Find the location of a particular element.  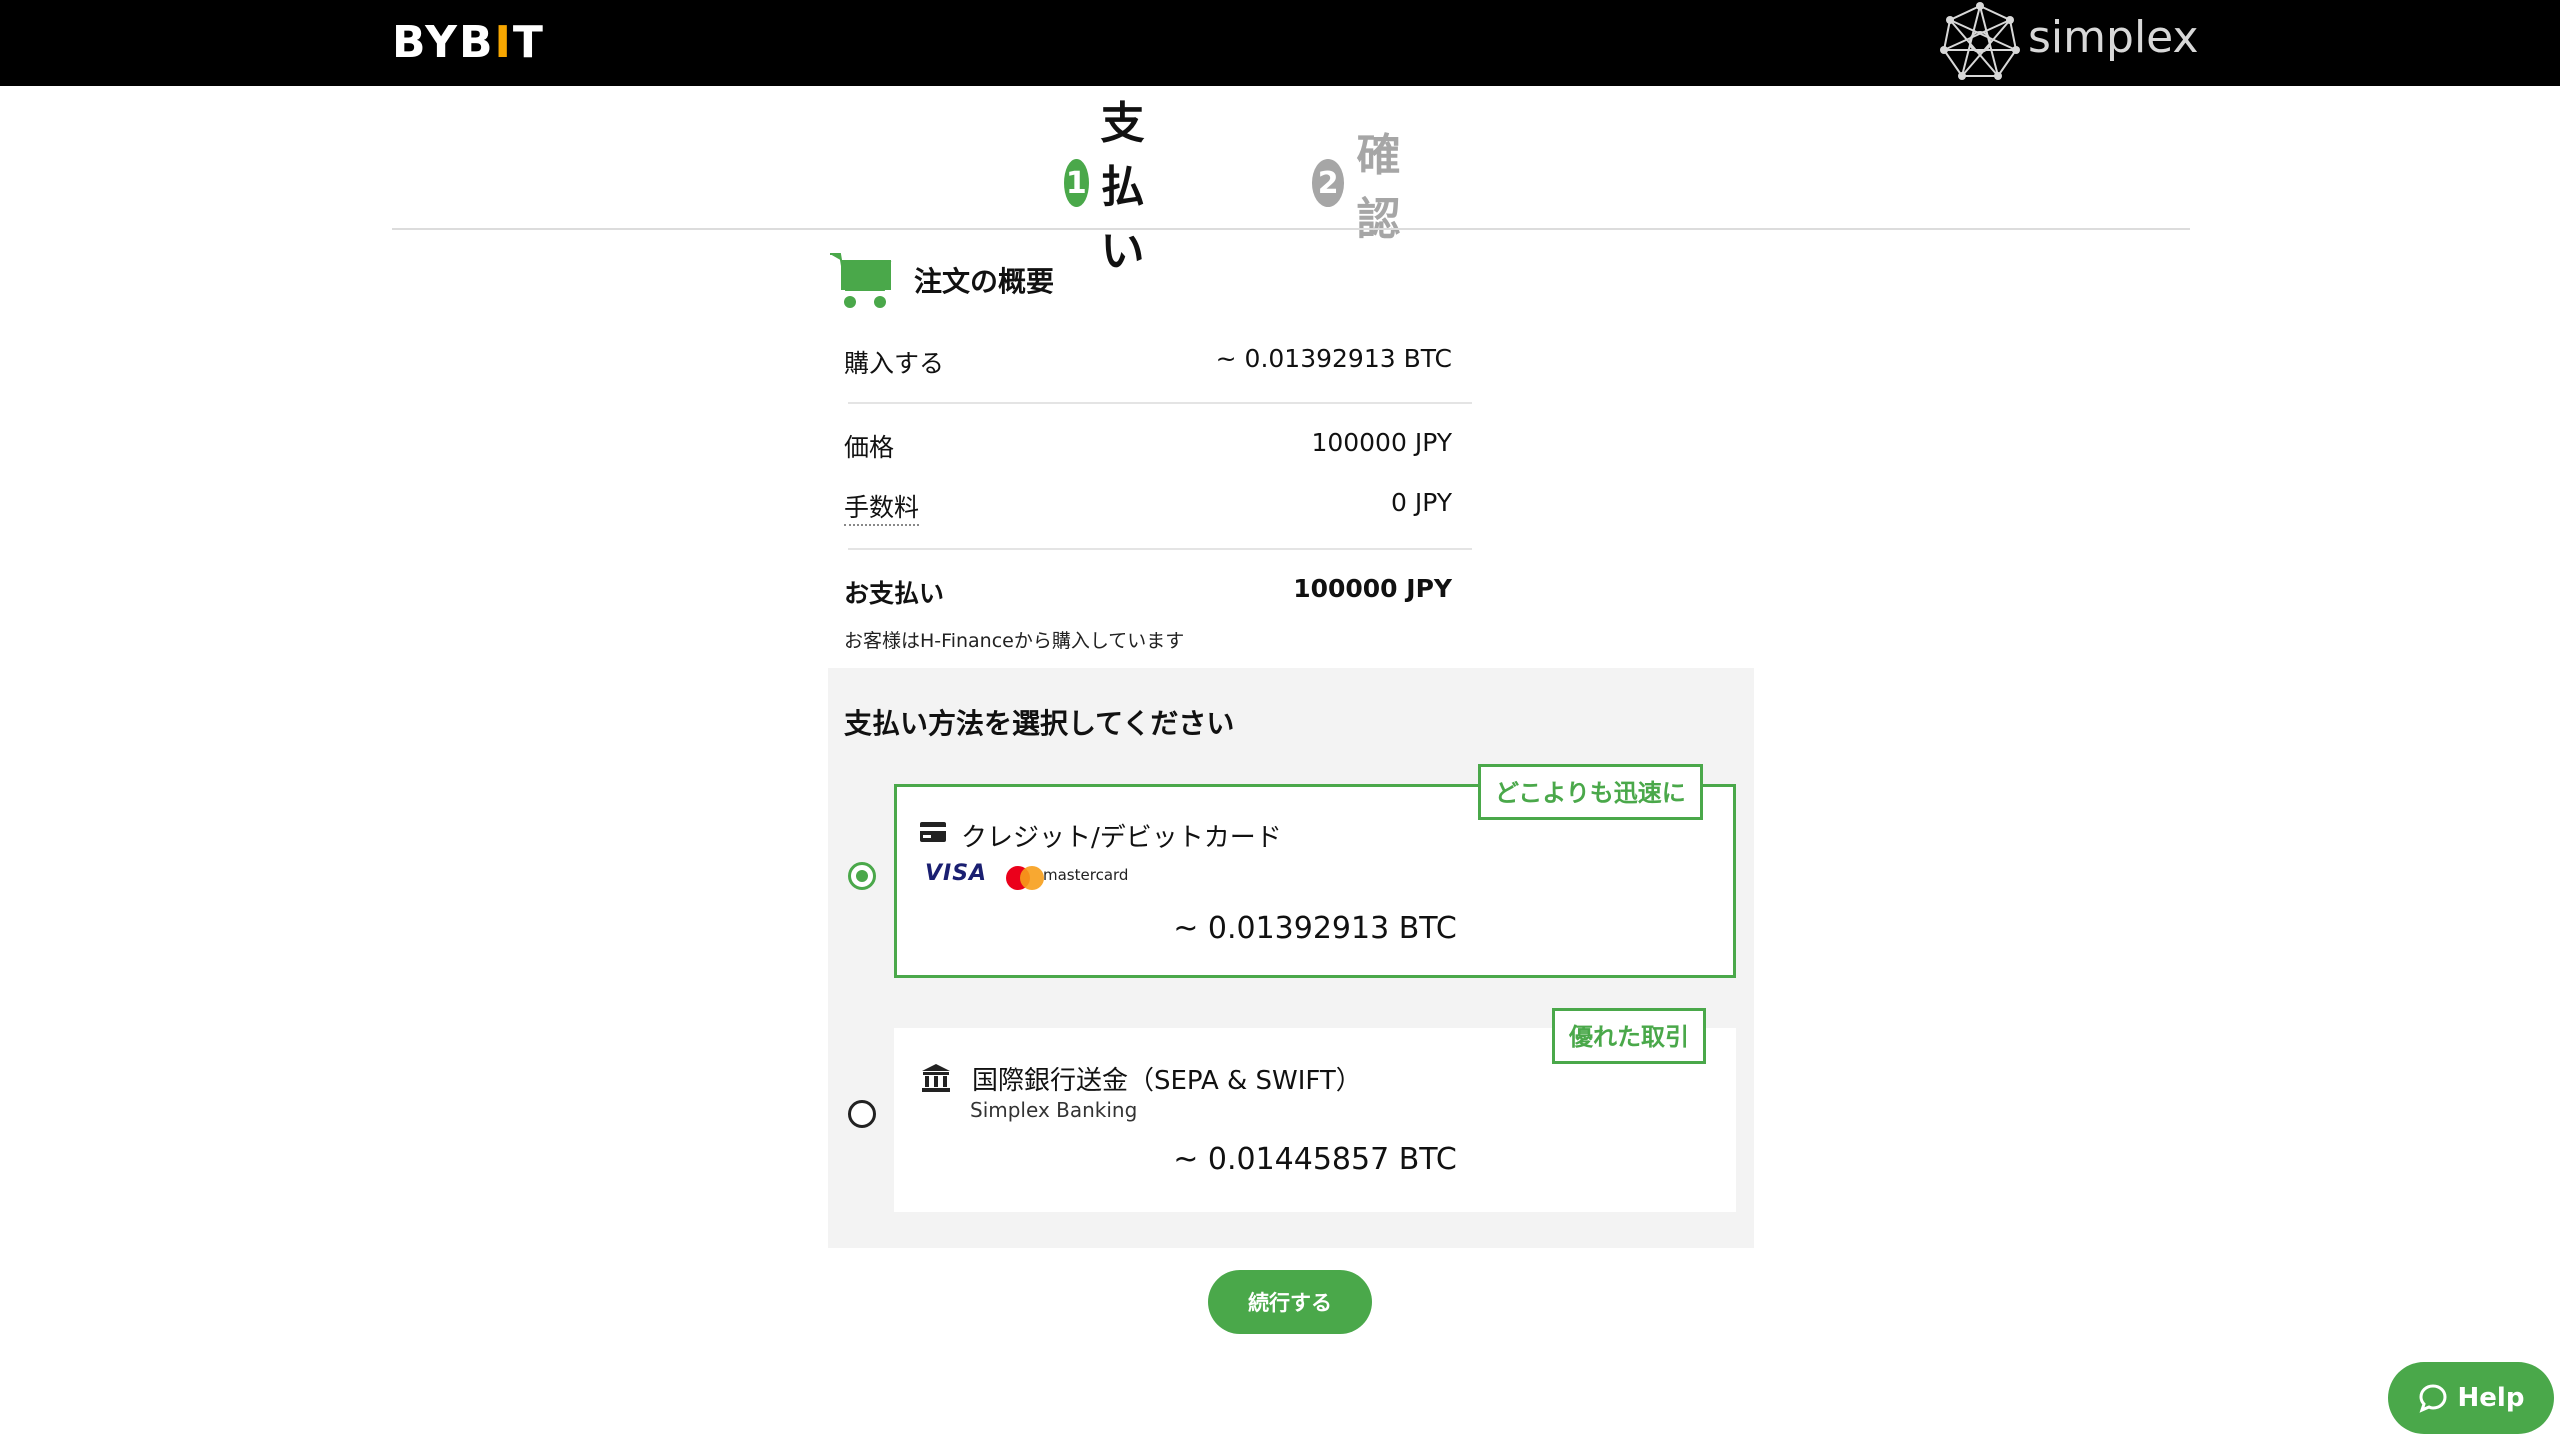

buy-label: 購入する is located at coordinates (894, 363).